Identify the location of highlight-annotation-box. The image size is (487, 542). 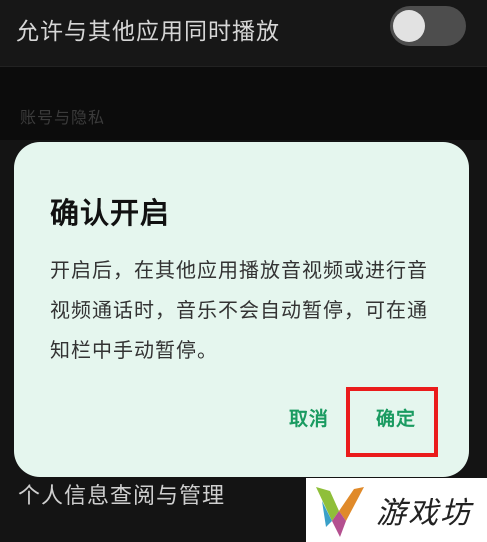
(392, 422).